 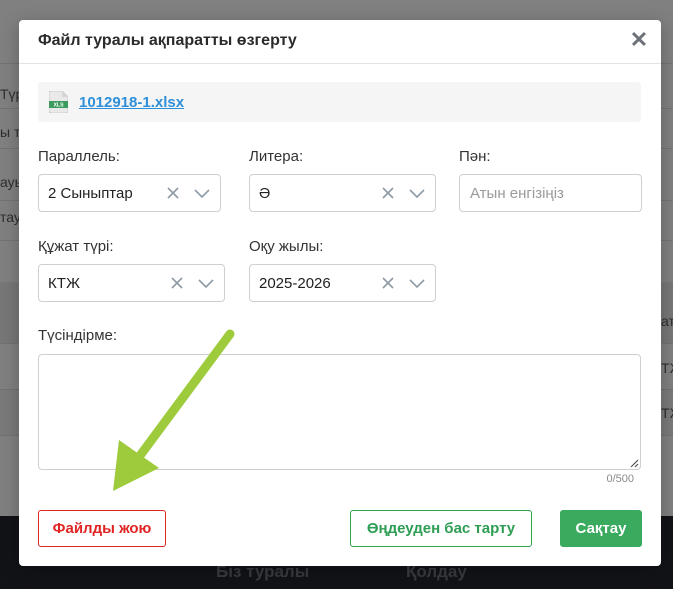 What do you see at coordinates (286, 246) in the screenshot?
I see `year-label: Оқу жылы:` at bounding box center [286, 246].